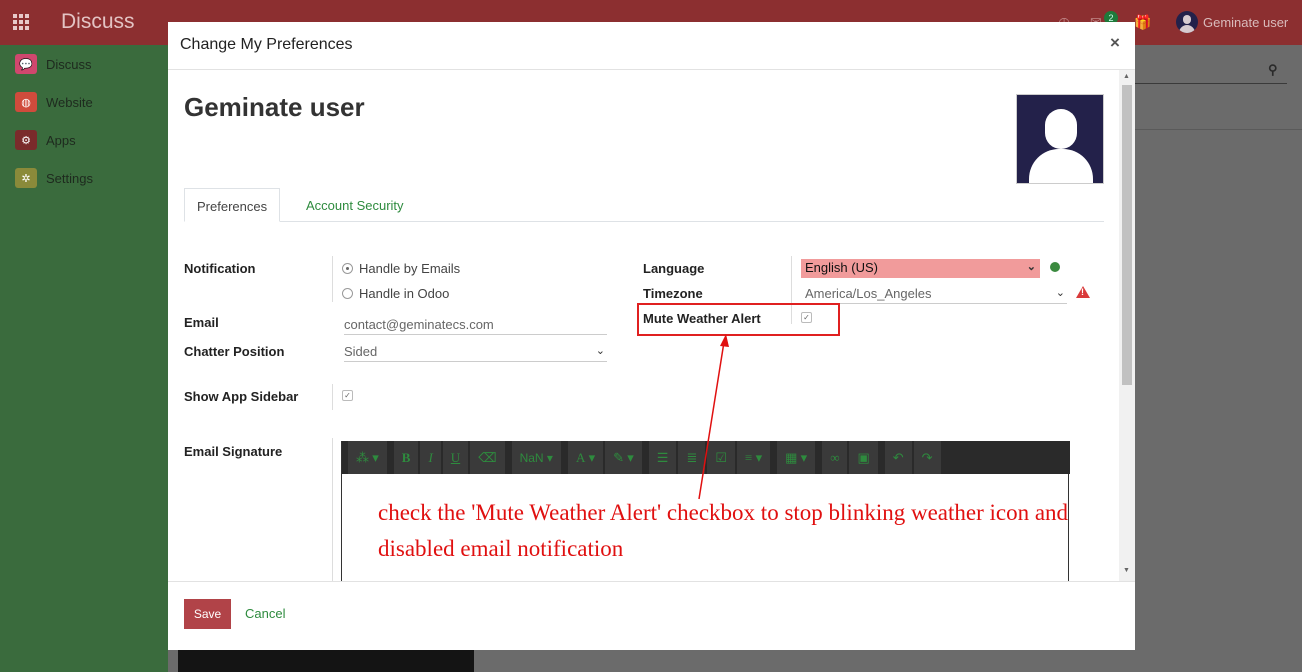  What do you see at coordinates (1218, 129) in the screenshot?
I see `background-divider` at bounding box center [1218, 129].